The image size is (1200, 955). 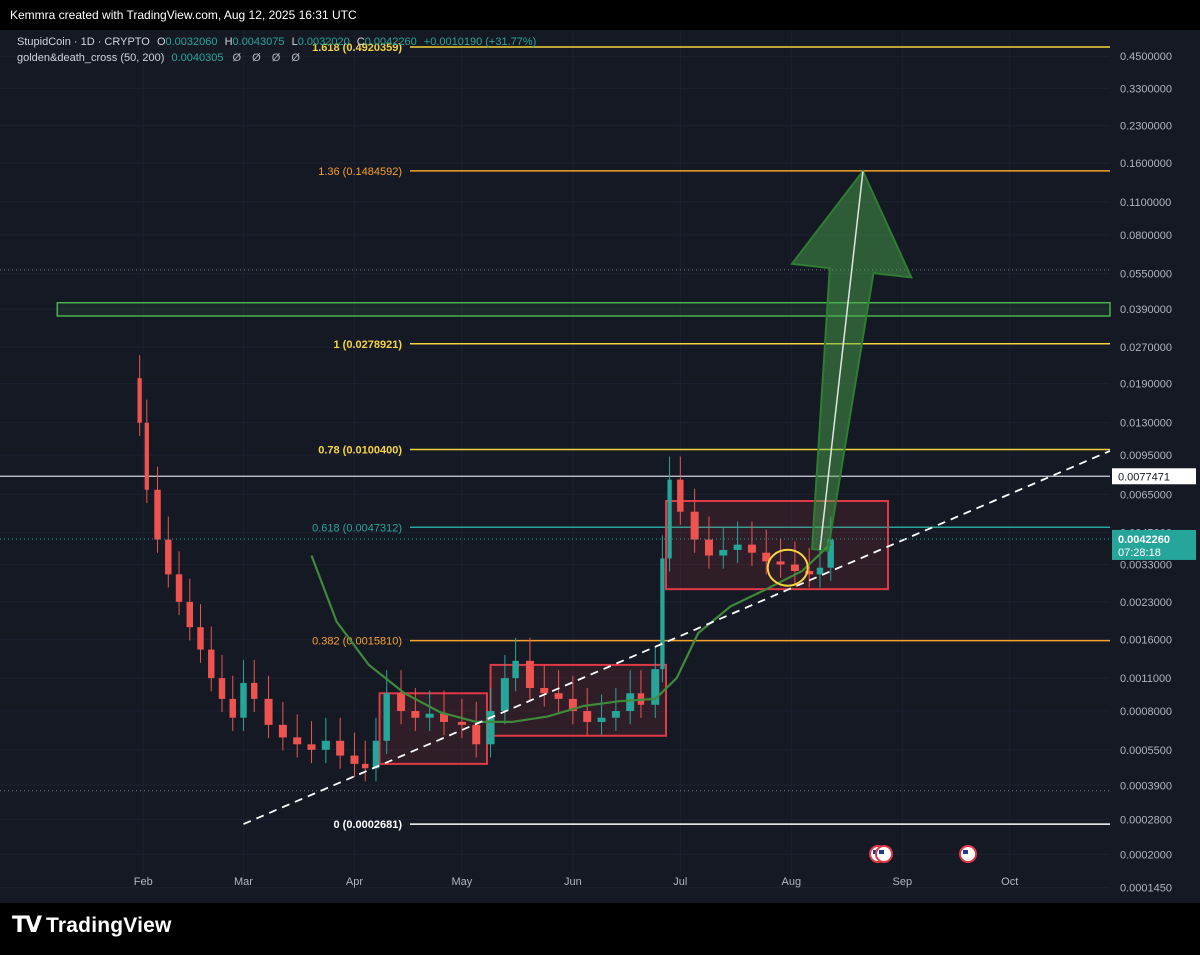 I want to click on current-price-label: 0.0042260, so click(x=1144, y=540).